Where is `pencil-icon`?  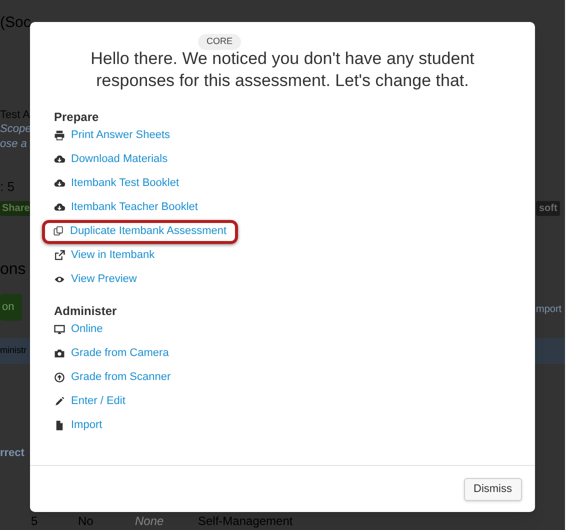
pencil-icon is located at coordinates (59, 401).